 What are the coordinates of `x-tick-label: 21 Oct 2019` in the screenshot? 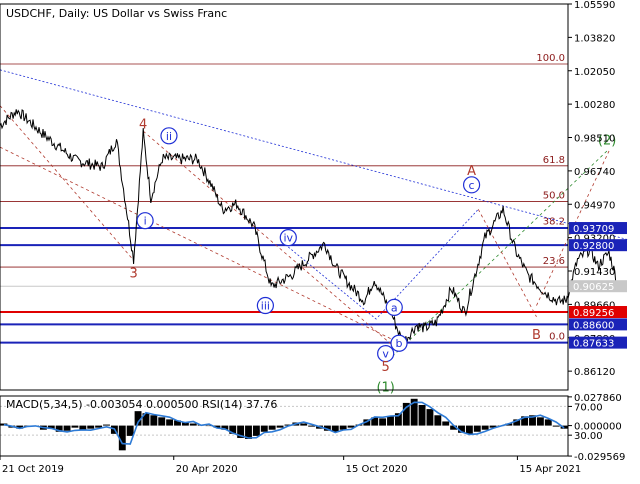 It's located at (33, 469).